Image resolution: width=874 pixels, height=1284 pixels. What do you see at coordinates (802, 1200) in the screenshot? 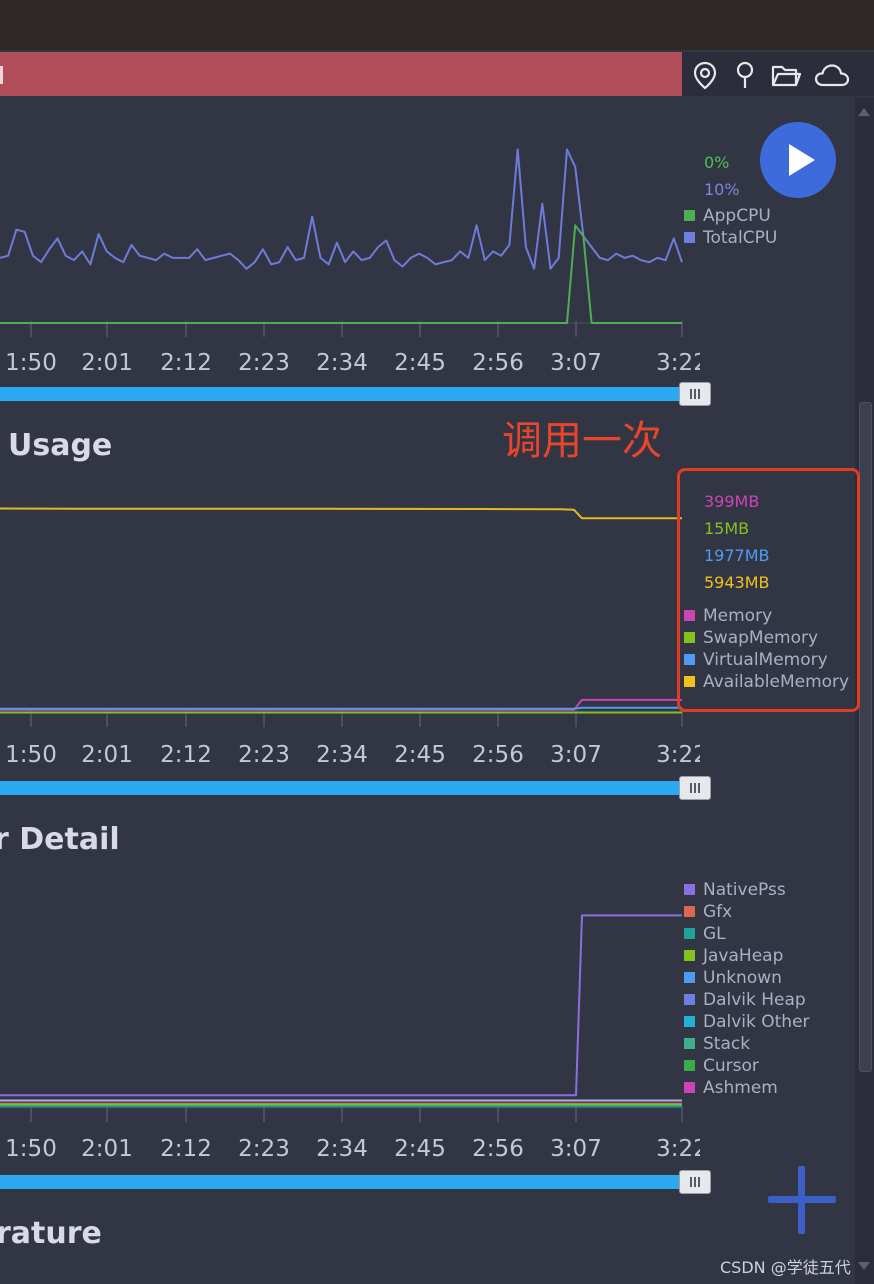
I see `add-button` at bounding box center [802, 1200].